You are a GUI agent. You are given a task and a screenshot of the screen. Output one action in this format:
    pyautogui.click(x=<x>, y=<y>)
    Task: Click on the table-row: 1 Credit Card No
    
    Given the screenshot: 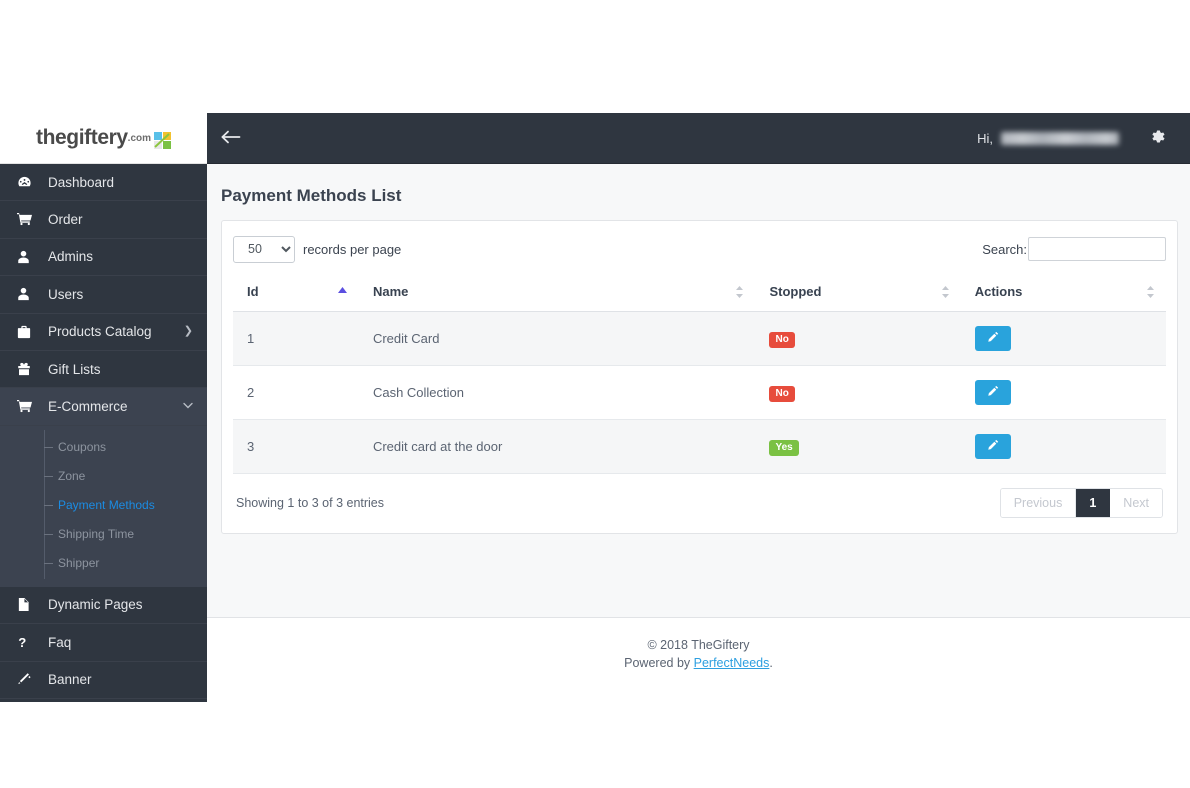 What is the action you would take?
    pyautogui.click(x=699, y=338)
    